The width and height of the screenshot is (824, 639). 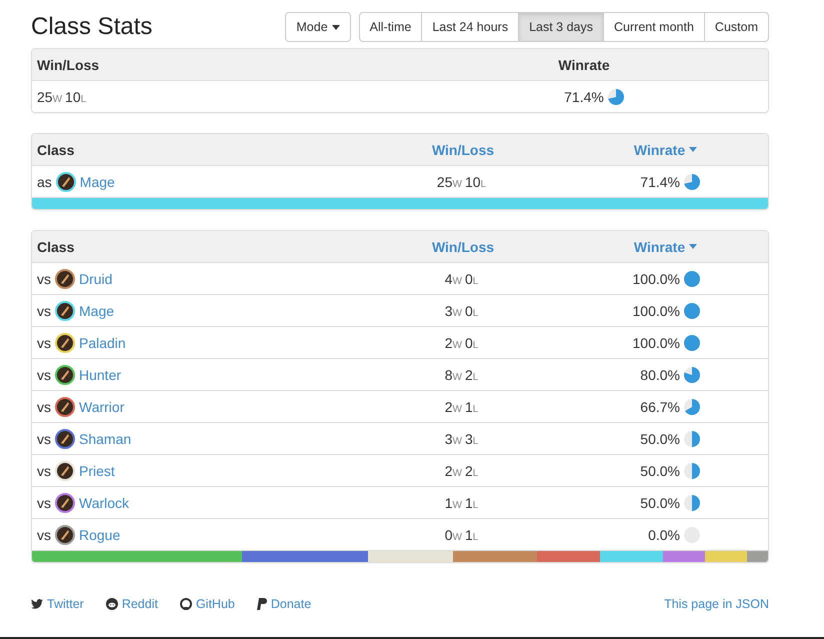 What do you see at coordinates (99, 534) in the screenshot?
I see `class-link: Rogue` at bounding box center [99, 534].